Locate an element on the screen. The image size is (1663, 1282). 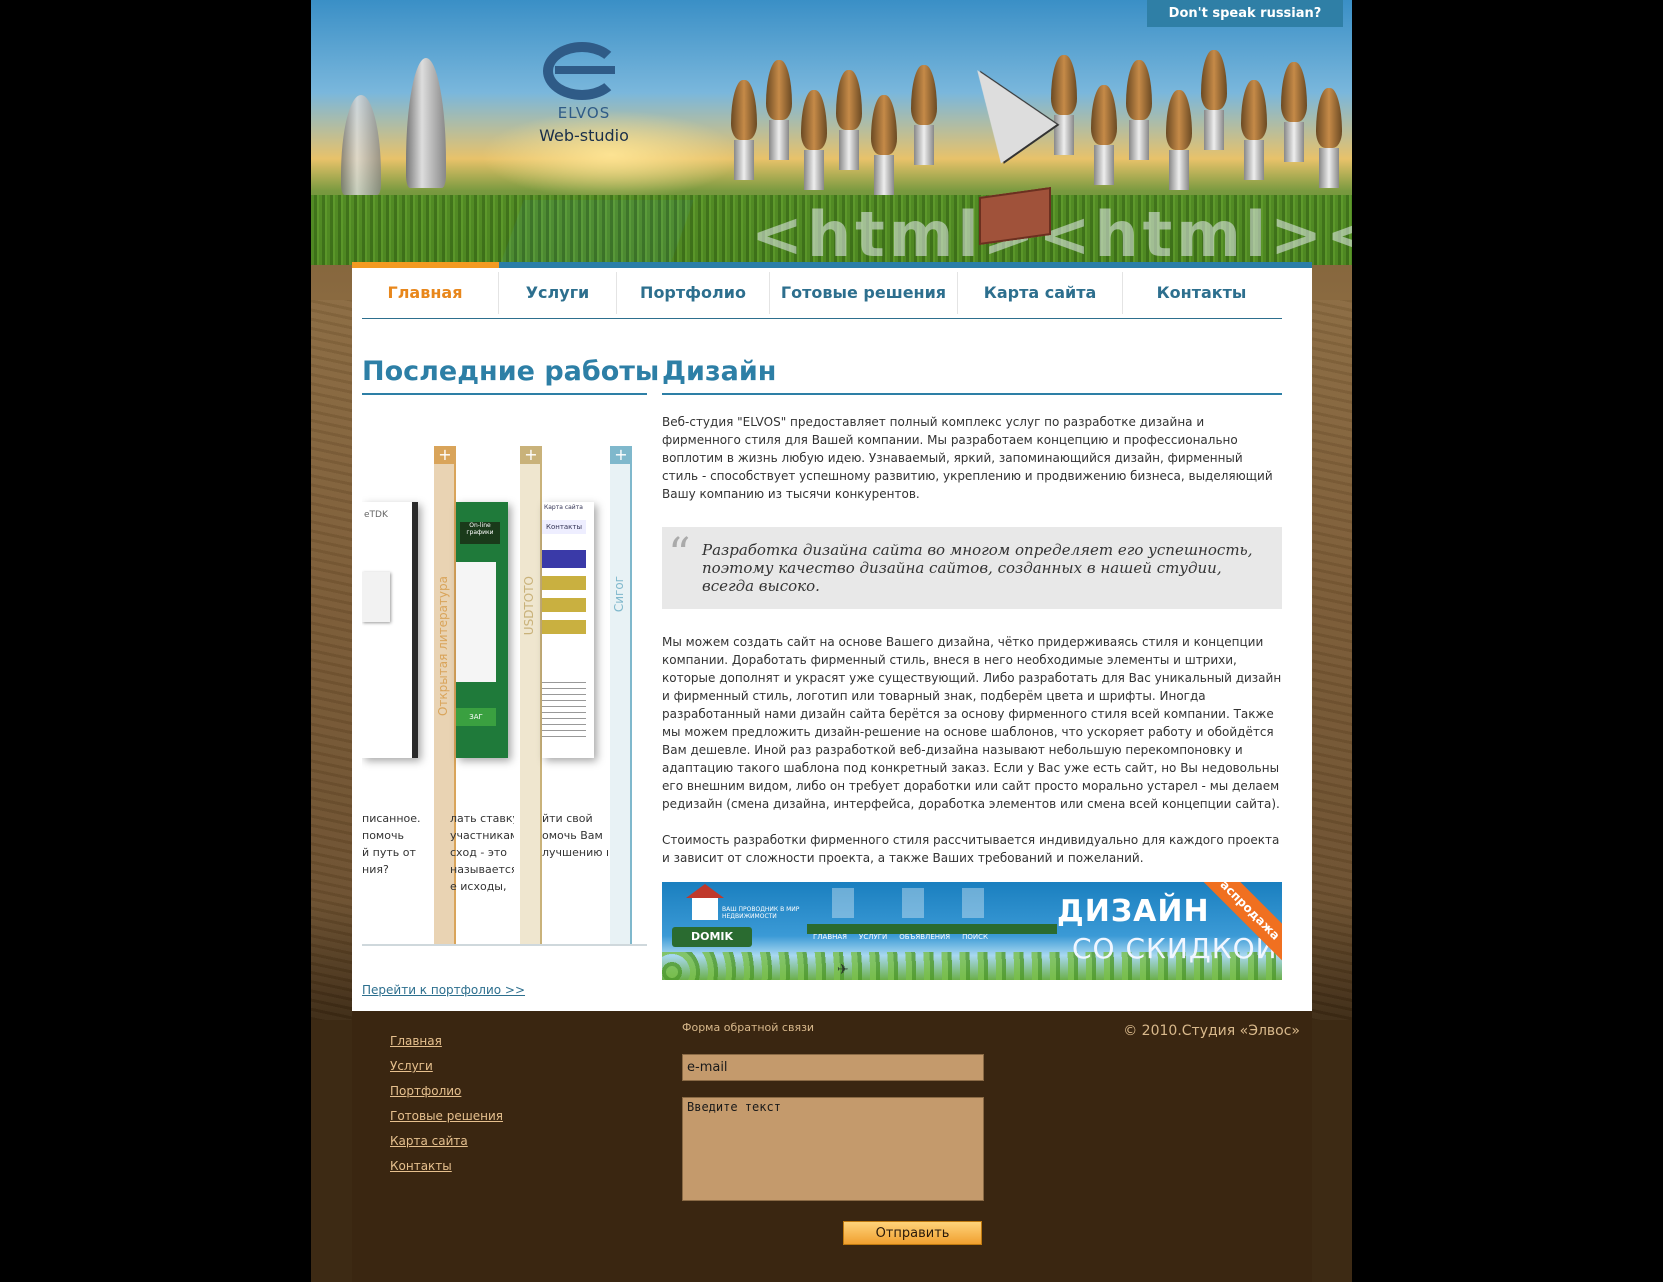
screenshot-tag: On-line графики is located at coordinates (480, 533).